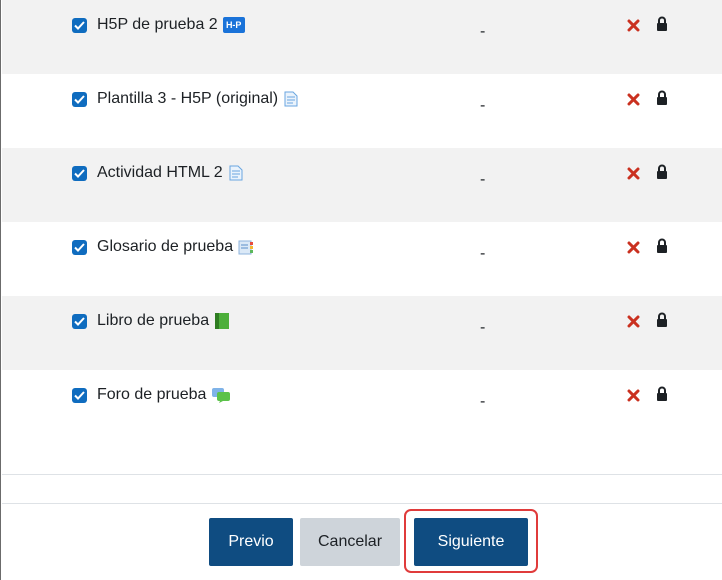  I want to click on activity-label: Actividad HTML 2, so click(170, 173).